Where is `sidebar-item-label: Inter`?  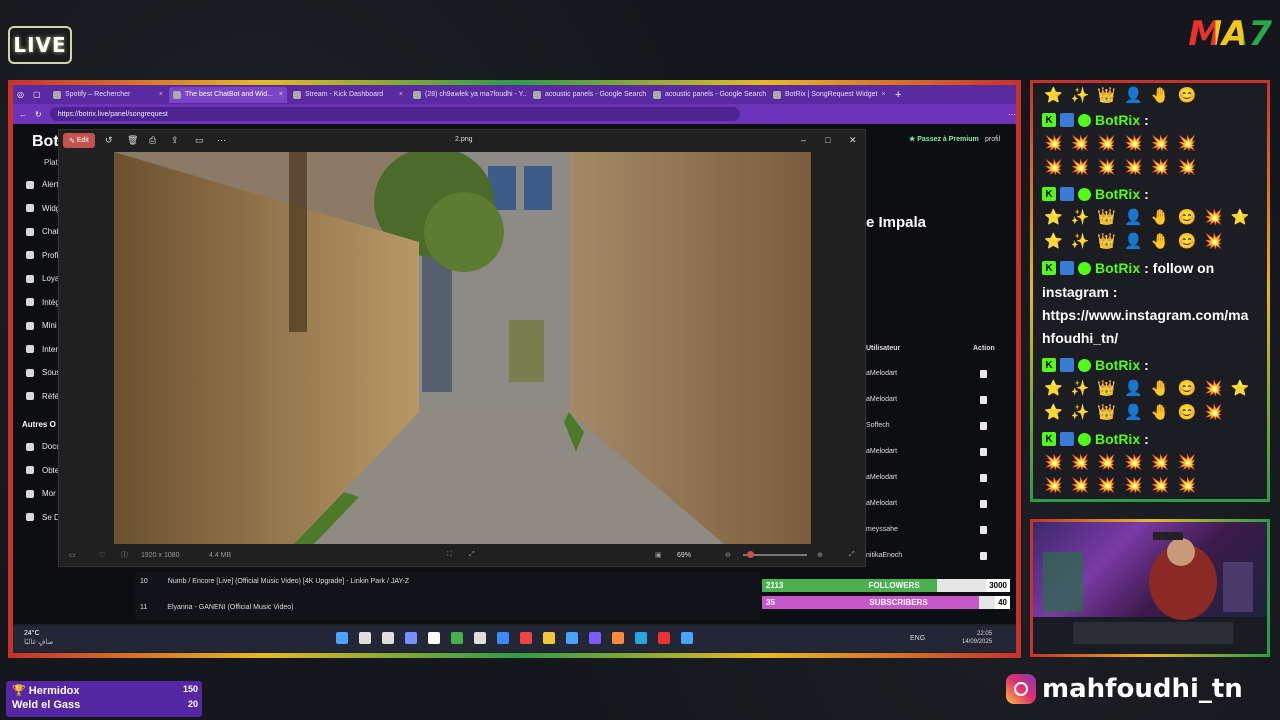
sidebar-item-label: Inter is located at coordinates (50, 349).